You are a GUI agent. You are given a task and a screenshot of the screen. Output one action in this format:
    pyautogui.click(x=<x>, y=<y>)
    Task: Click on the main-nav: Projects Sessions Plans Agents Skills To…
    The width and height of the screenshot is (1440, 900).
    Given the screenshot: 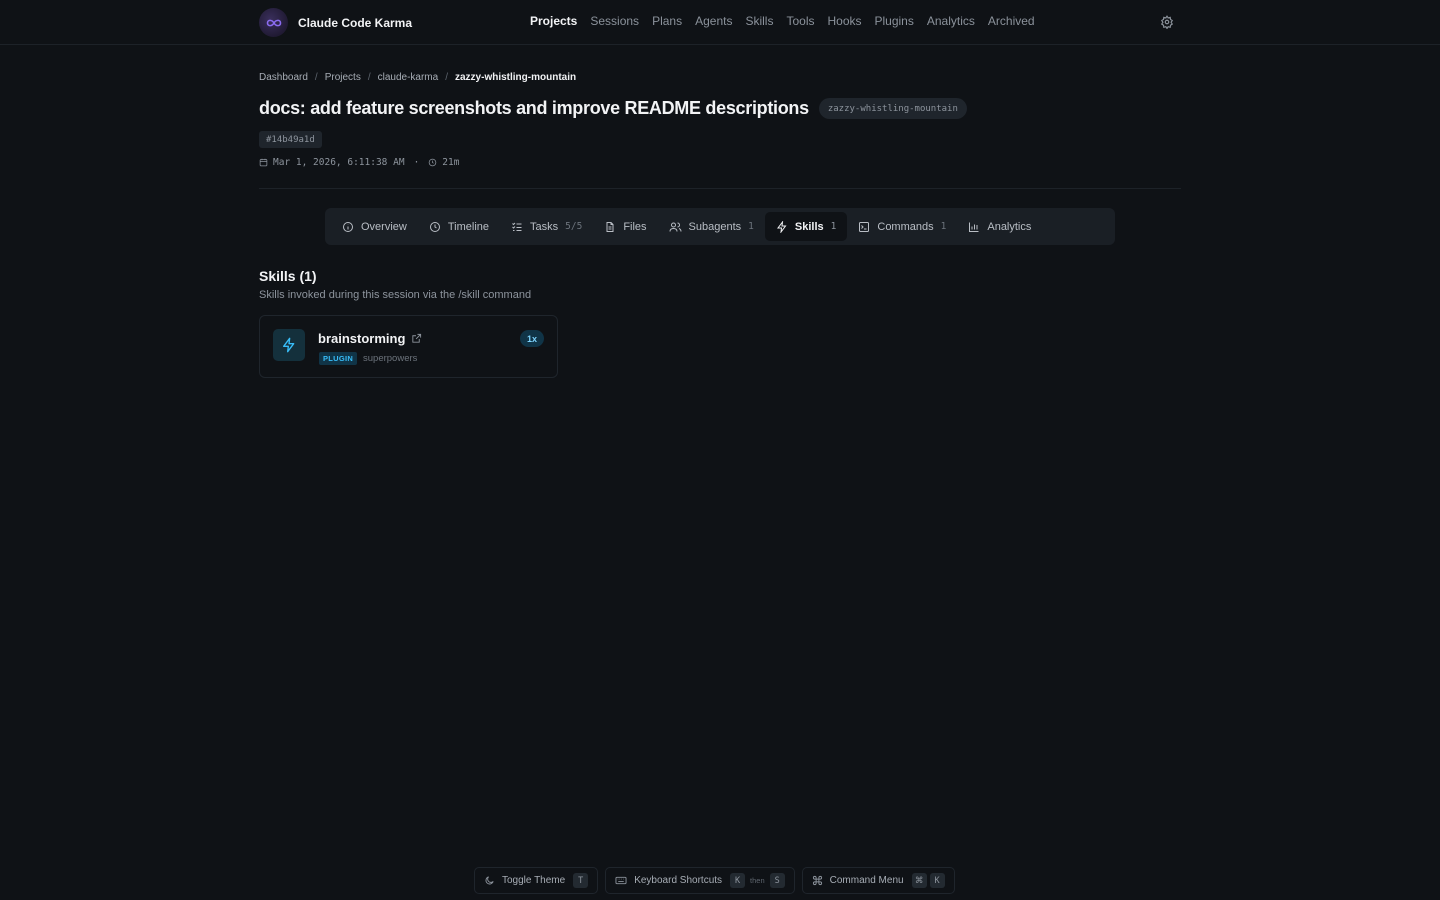 What is the action you would take?
    pyautogui.click(x=782, y=21)
    